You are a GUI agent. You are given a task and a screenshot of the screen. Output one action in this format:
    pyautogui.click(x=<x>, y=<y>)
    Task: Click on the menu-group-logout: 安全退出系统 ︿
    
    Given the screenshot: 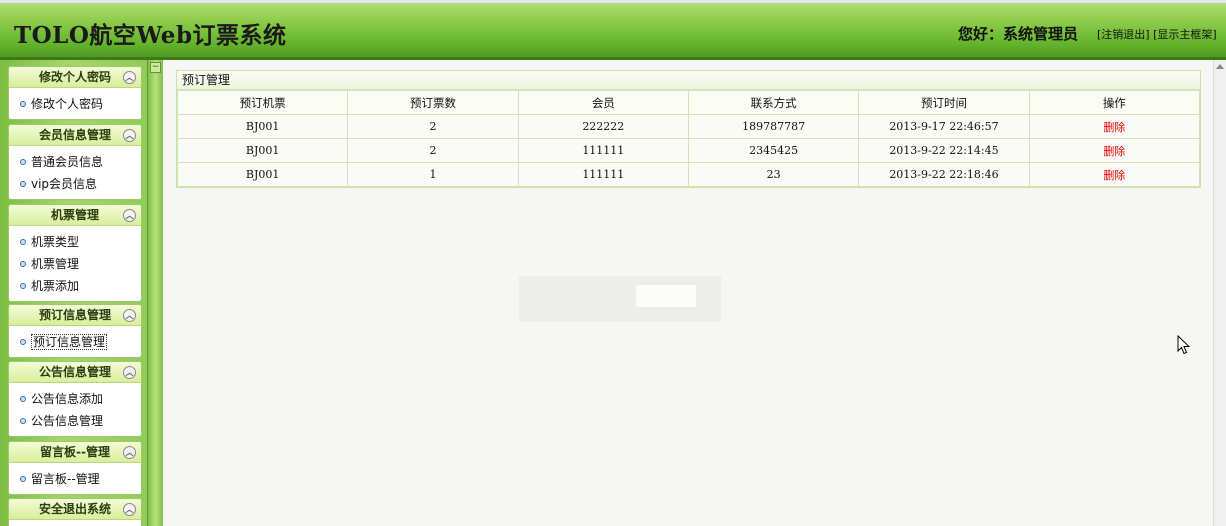 What is the action you would take?
    pyautogui.click(x=75, y=512)
    